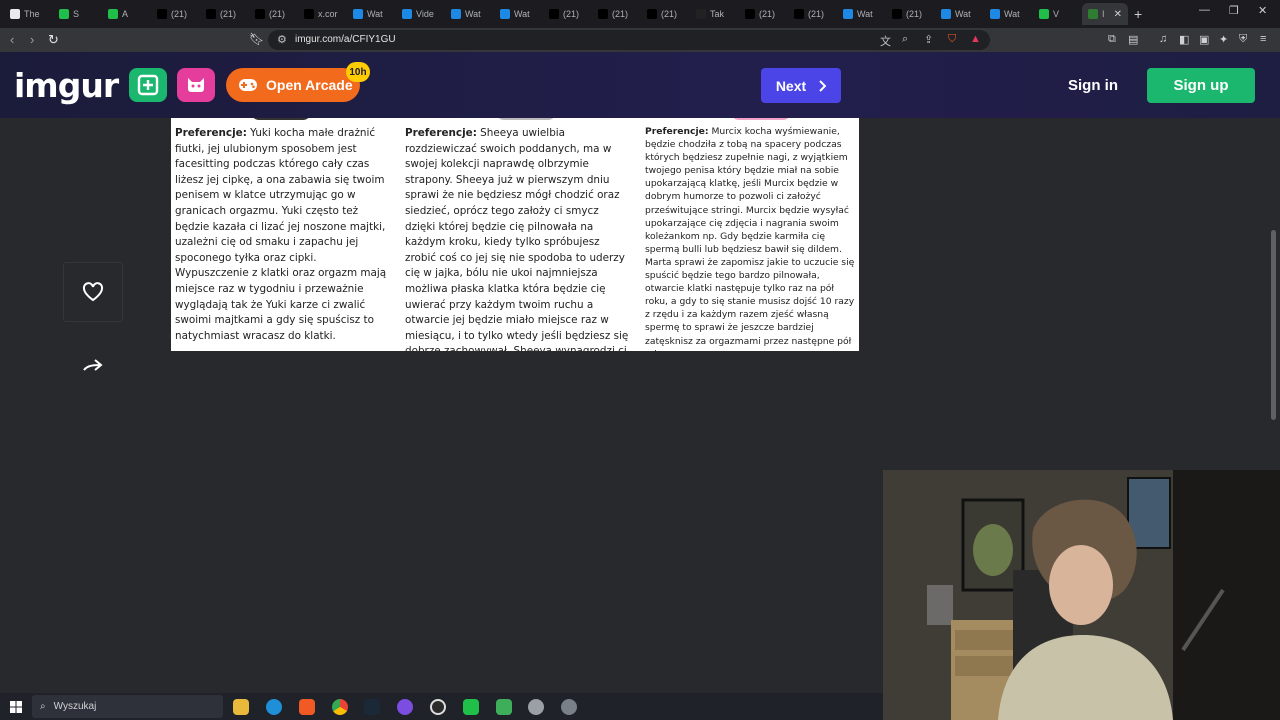  What do you see at coordinates (669, 14) in the screenshot?
I see `tab-title: (21)` at bounding box center [669, 14].